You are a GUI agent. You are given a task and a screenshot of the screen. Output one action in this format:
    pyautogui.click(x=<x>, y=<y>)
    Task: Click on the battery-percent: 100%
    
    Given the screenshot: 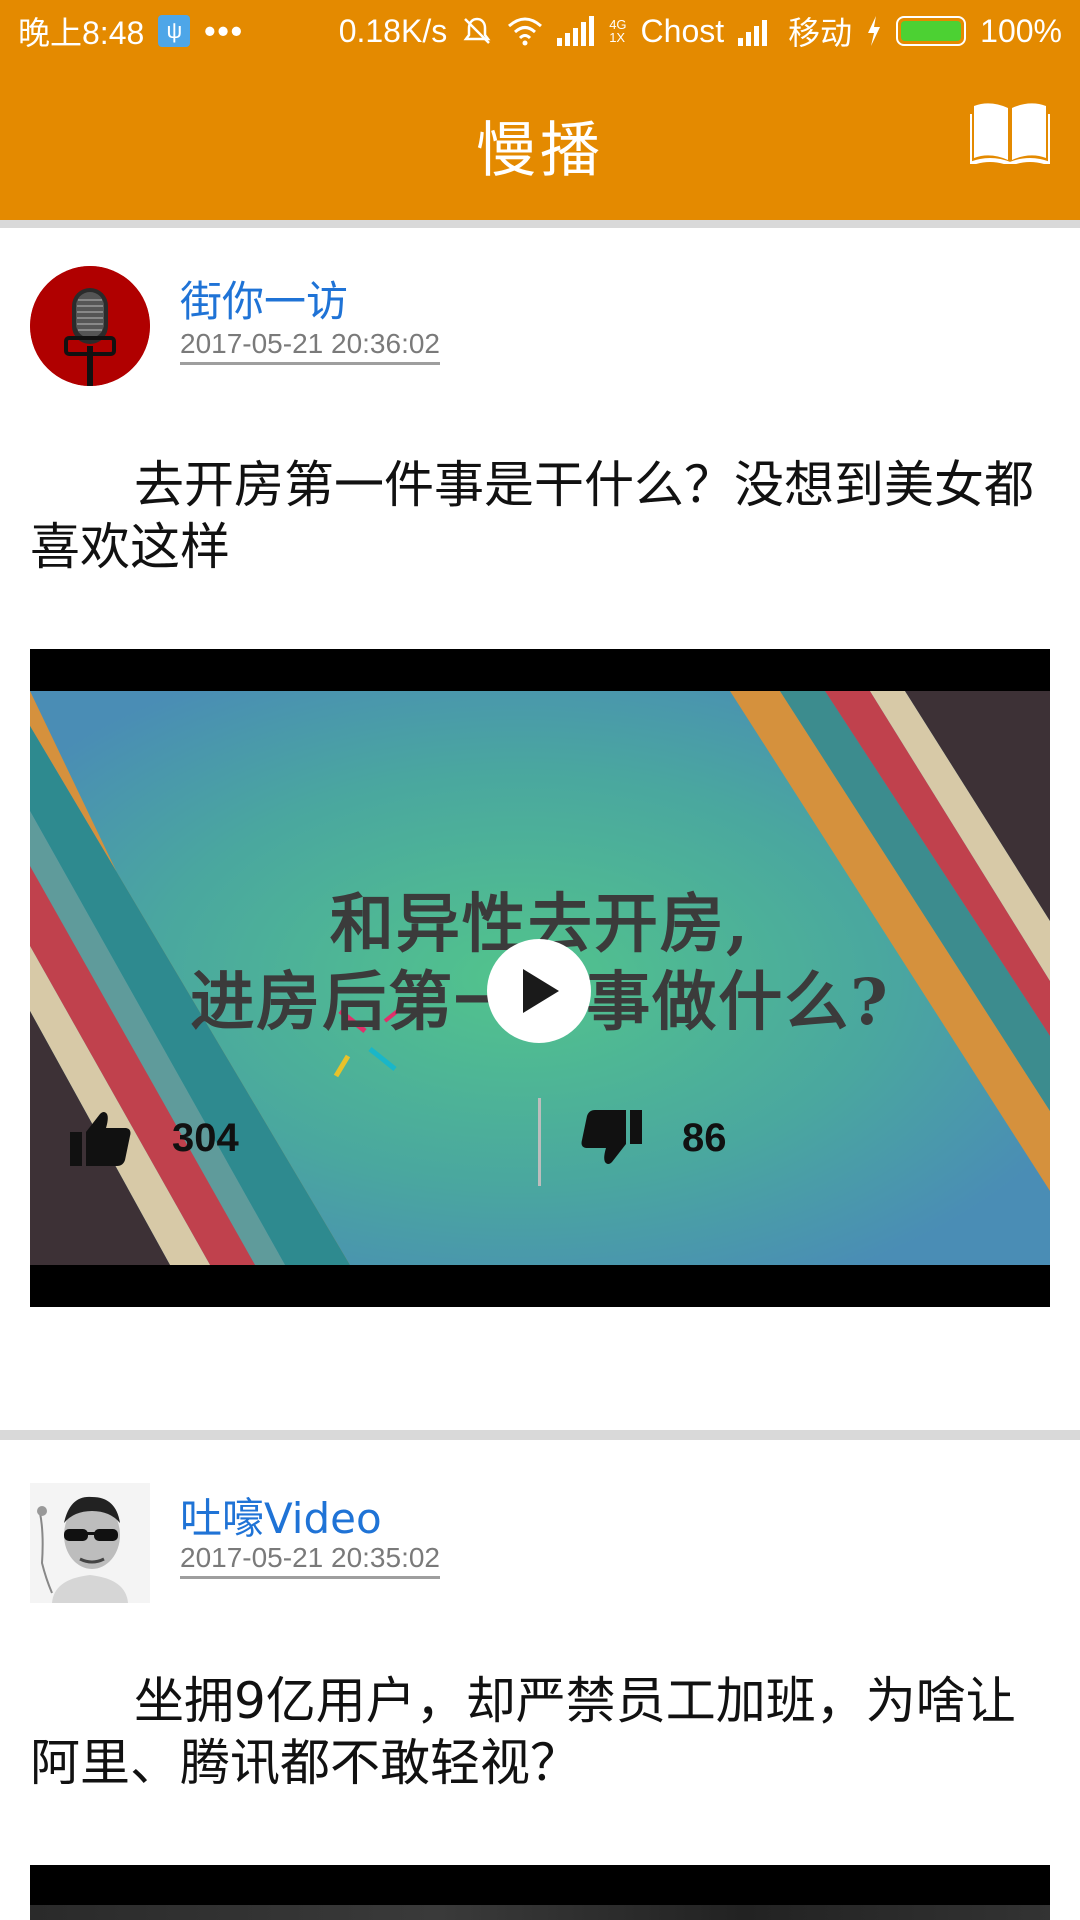 What is the action you would take?
    pyautogui.click(x=1021, y=30)
    